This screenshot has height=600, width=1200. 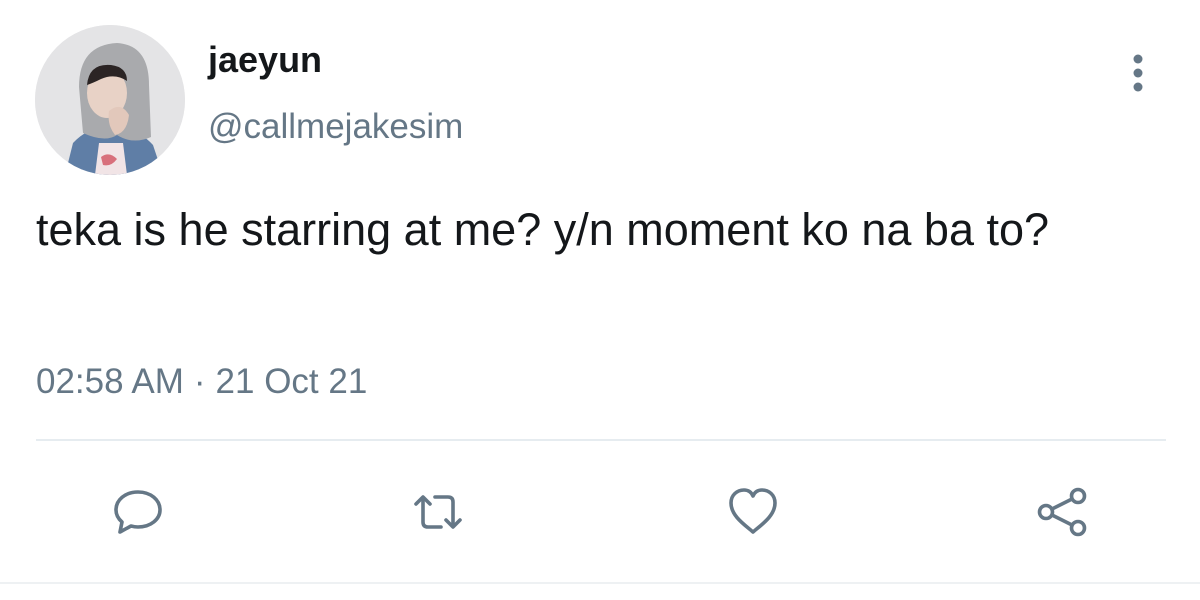 What do you see at coordinates (265, 60) in the screenshot?
I see `display-name: jaeyun` at bounding box center [265, 60].